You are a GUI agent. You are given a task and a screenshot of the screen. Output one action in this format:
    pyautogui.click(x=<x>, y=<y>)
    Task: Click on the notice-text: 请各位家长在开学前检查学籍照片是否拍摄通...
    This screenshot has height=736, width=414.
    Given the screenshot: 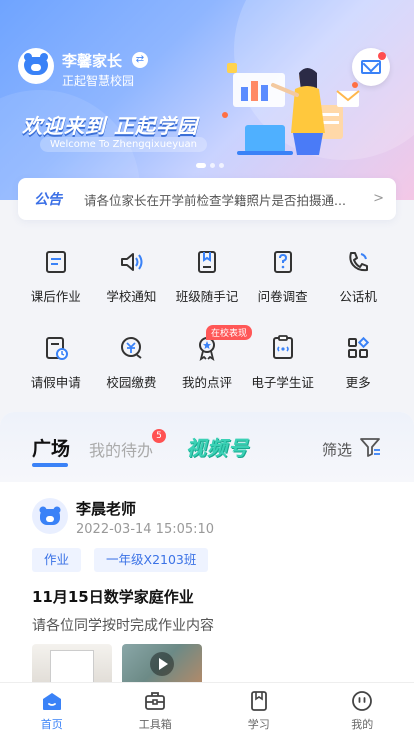 What is the action you would take?
    pyautogui.click(x=215, y=200)
    